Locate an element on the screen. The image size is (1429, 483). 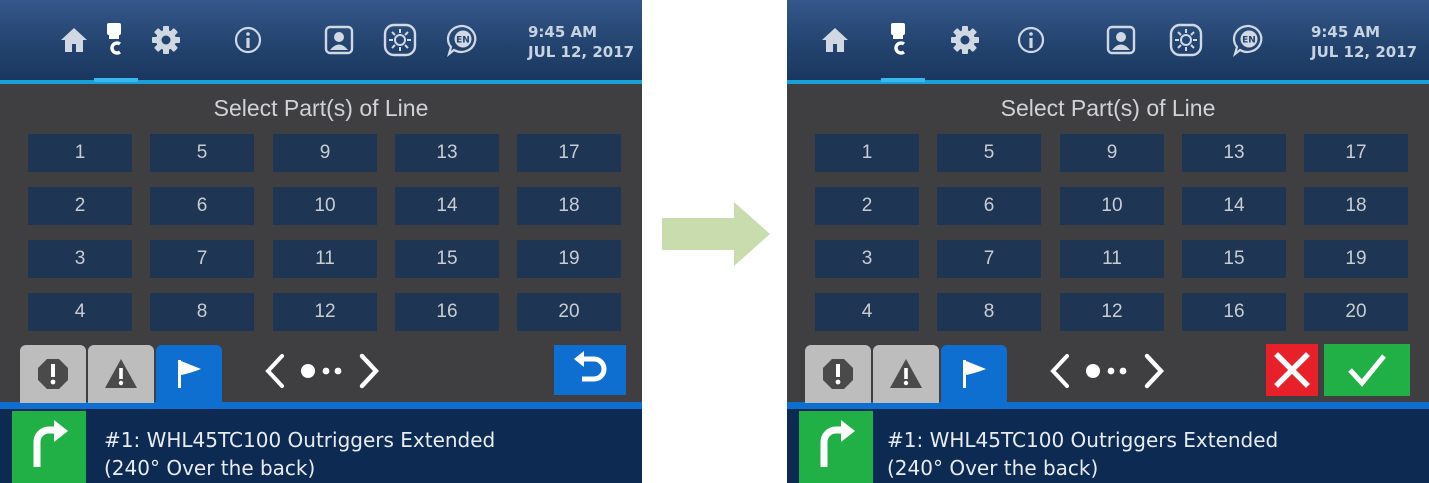
undo-arrow-icon is located at coordinates (590, 366).